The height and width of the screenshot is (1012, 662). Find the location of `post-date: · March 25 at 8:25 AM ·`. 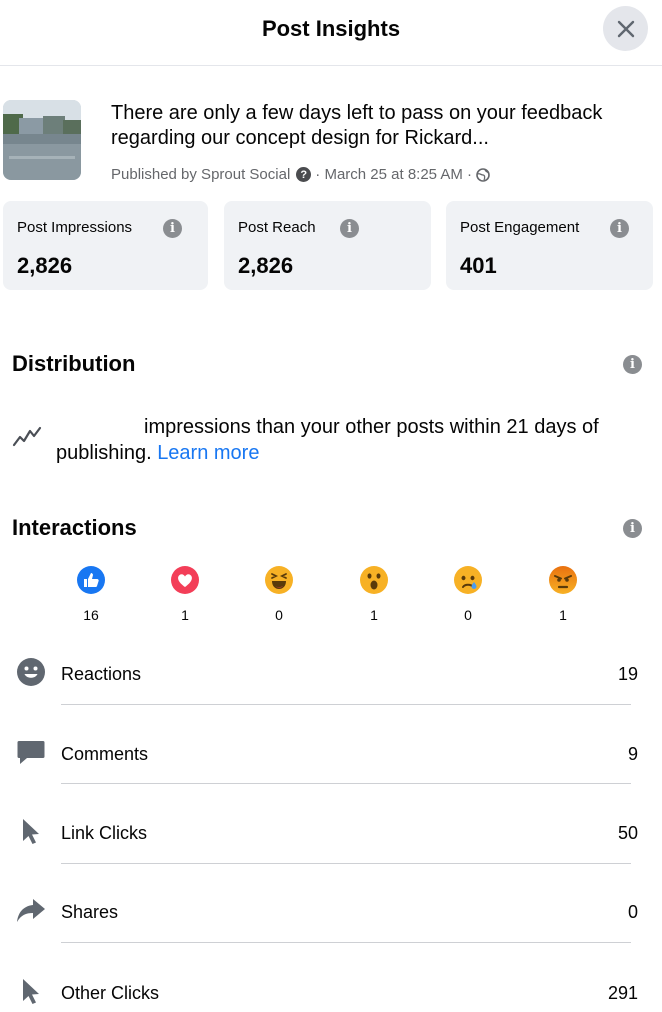

post-date: · March 25 at 8:25 AM · is located at coordinates (394, 174).